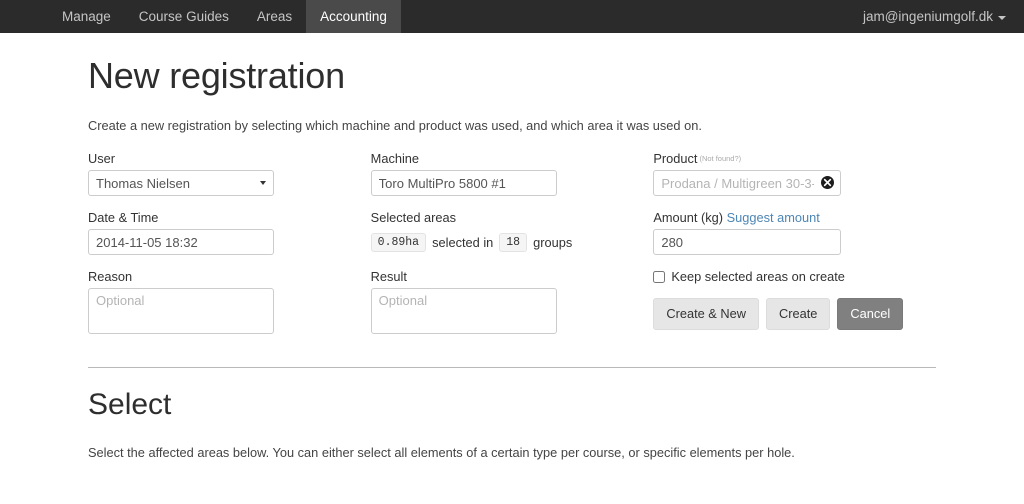  Describe the element at coordinates (659, 276) in the screenshot. I see `keep-selected-areas-checkbox` at that location.